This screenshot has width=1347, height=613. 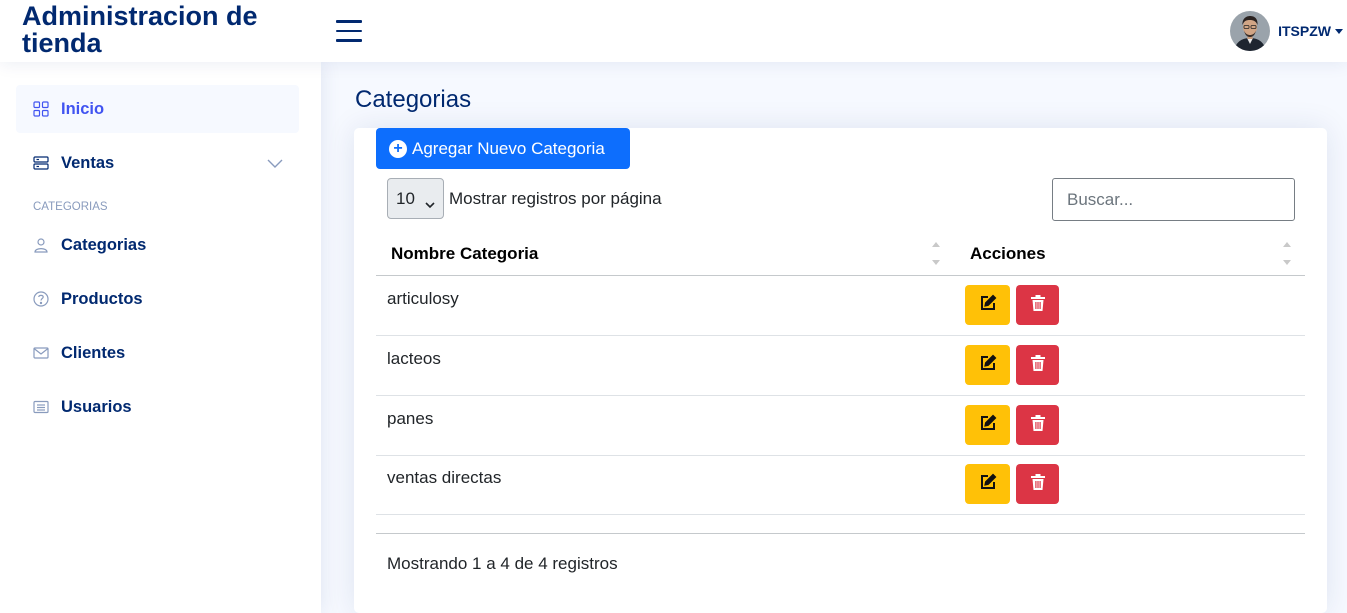 What do you see at coordinates (70, 207) in the screenshot?
I see `sidebar-heading: CATEGORIAS` at bounding box center [70, 207].